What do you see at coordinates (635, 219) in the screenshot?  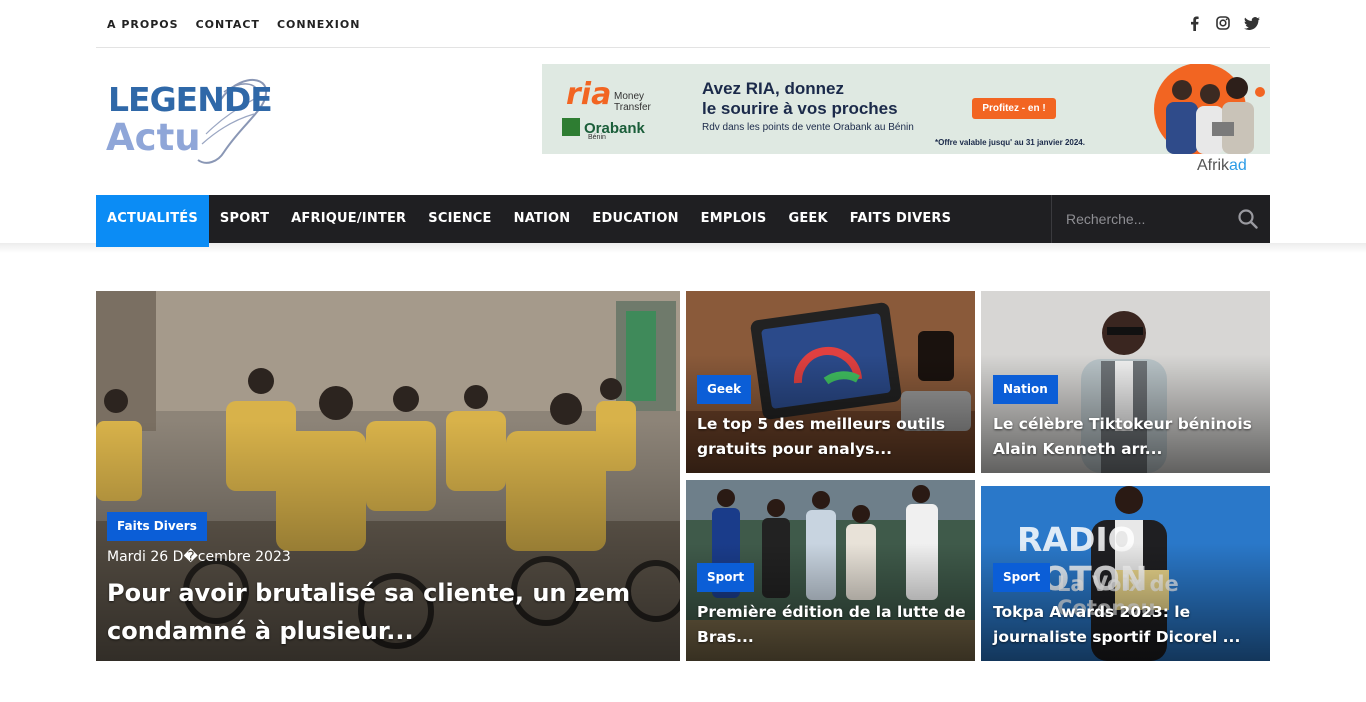 I see `nav-item-education: EDUCATION` at bounding box center [635, 219].